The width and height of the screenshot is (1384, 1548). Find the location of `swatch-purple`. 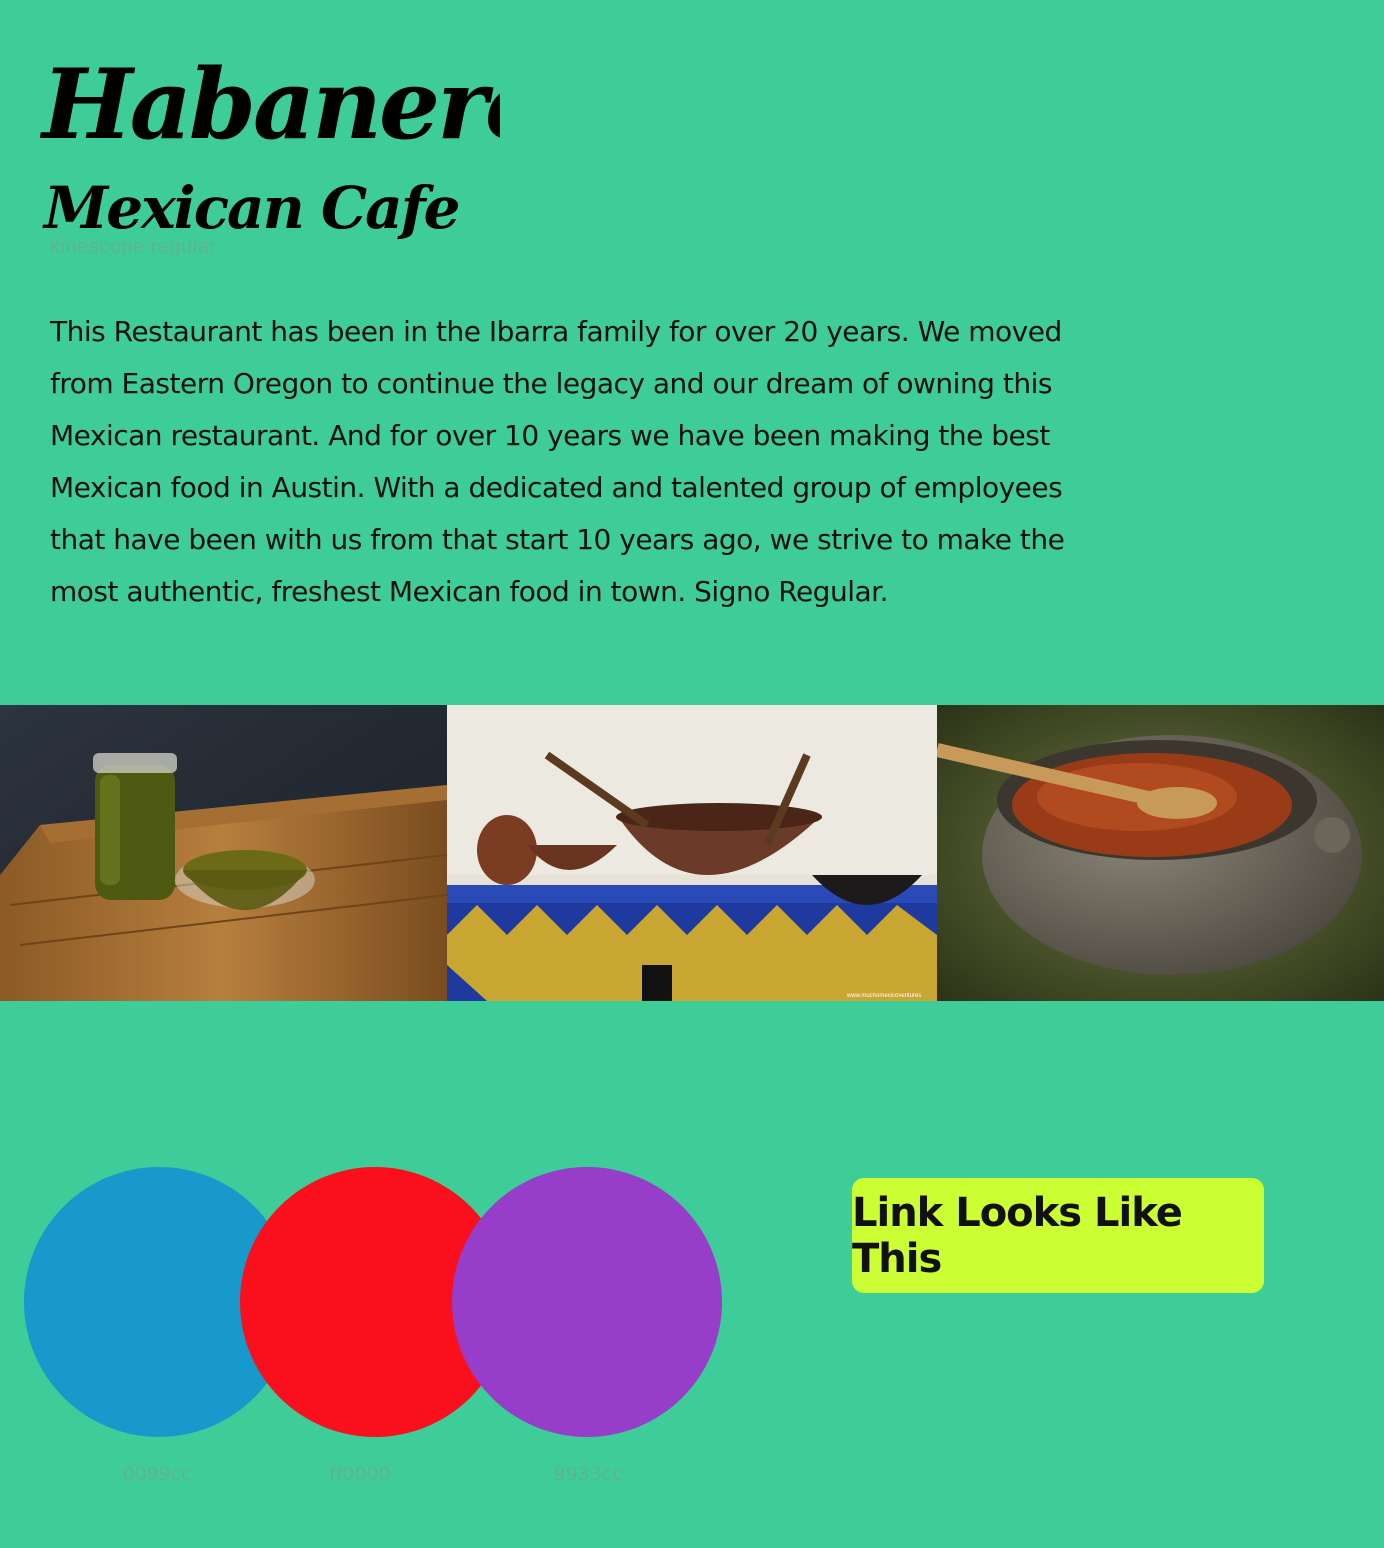

swatch-purple is located at coordinates (587, 1302).